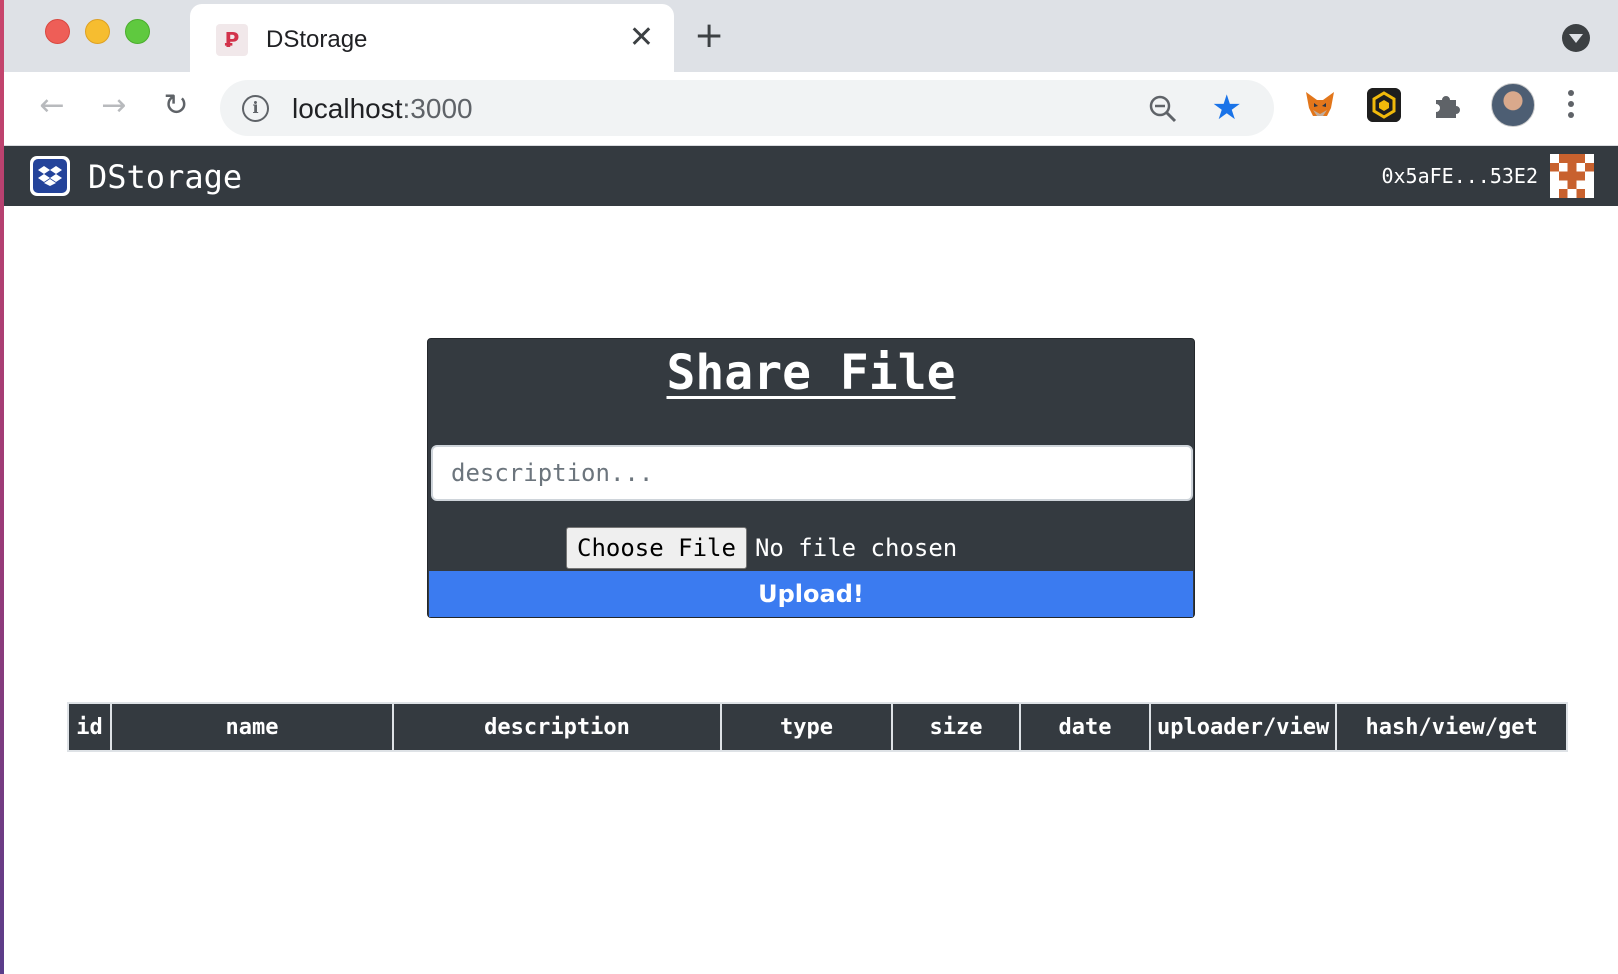 This screenshot has width=1618, height=974. What do you see at coordinates (641, 38) in the screenshot?
I see `close-tab-icon: ✕` at bounding box center [641, 38].